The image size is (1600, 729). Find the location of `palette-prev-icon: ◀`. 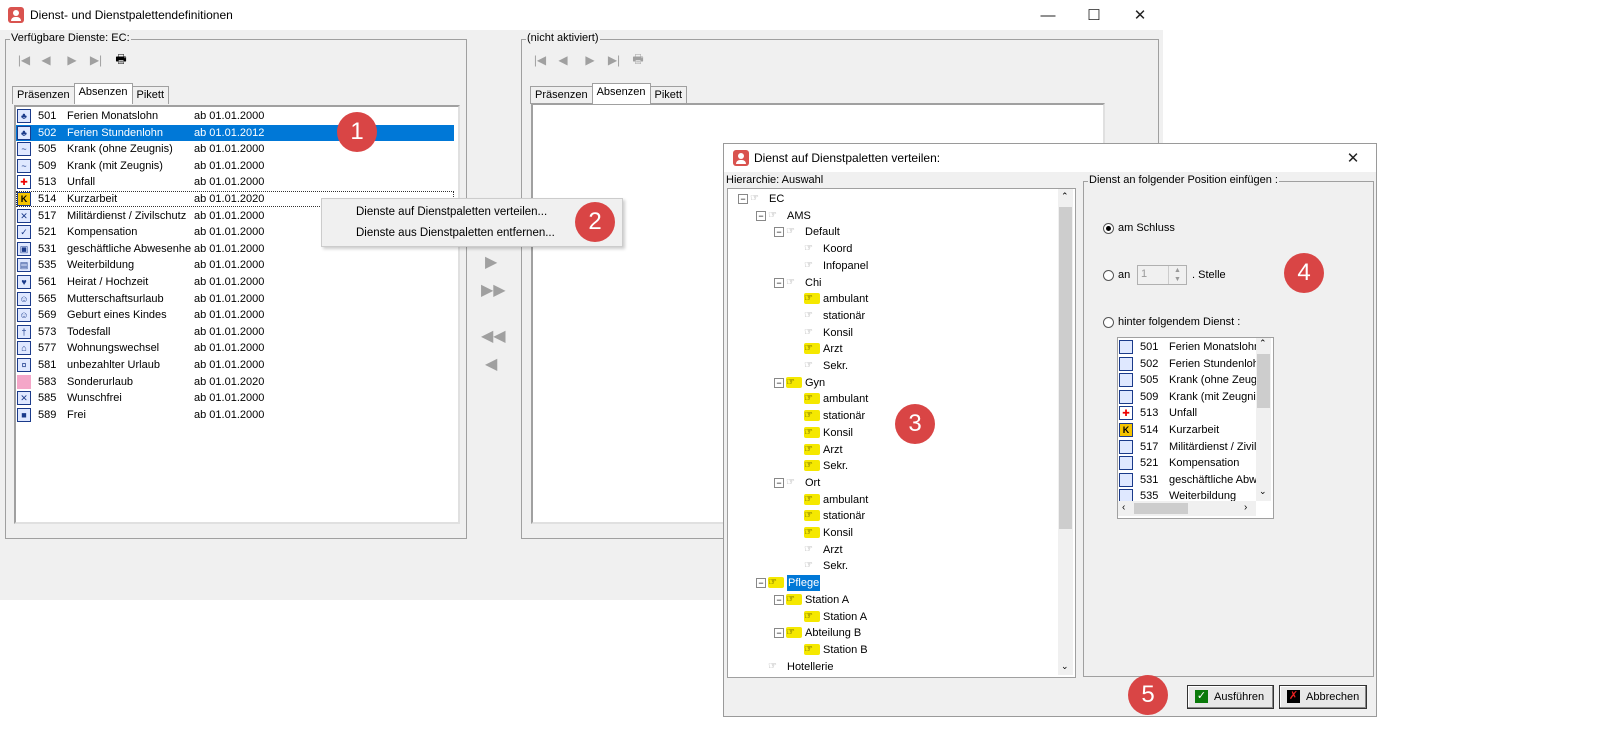

palette-prev-icon: ◀ is located at coordinates (563, 60).